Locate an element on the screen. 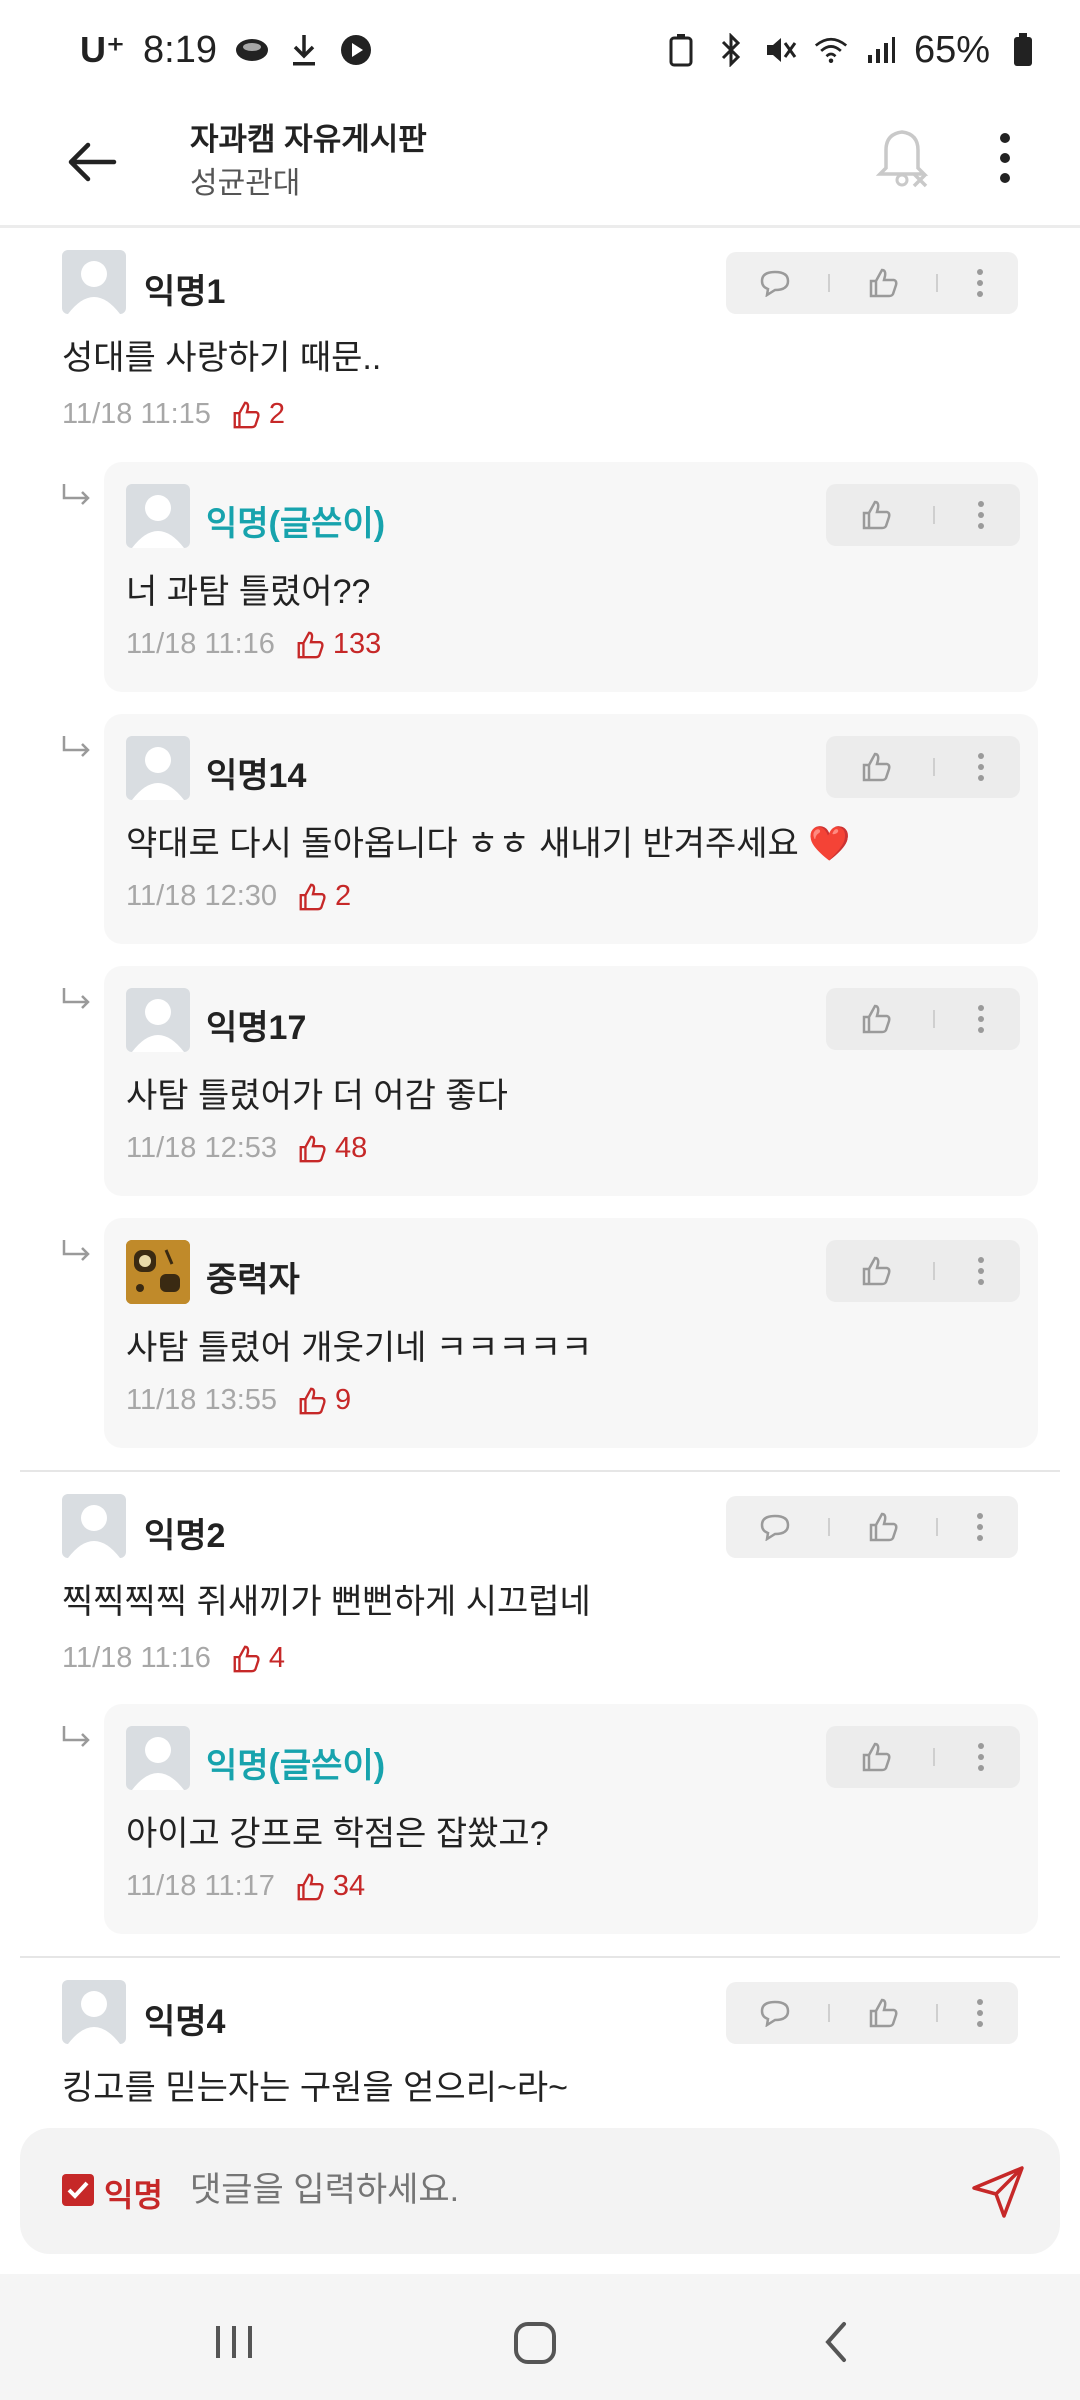 The height and width of the screenshot is (2400, 1080). bell-off-icon is located at coordinates (902, 159).